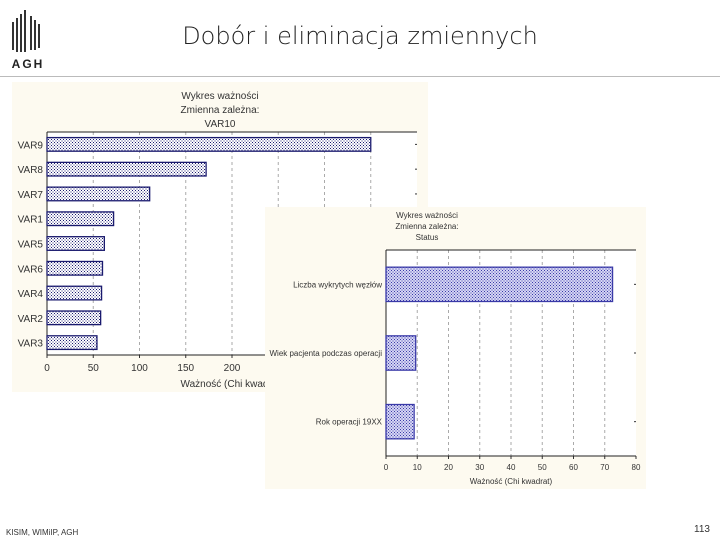 This screenshot has height=540, width=720. Describe the element at coordinates (31, 319) in the screenshot. I see `y-category-label: VAR2` at that location.